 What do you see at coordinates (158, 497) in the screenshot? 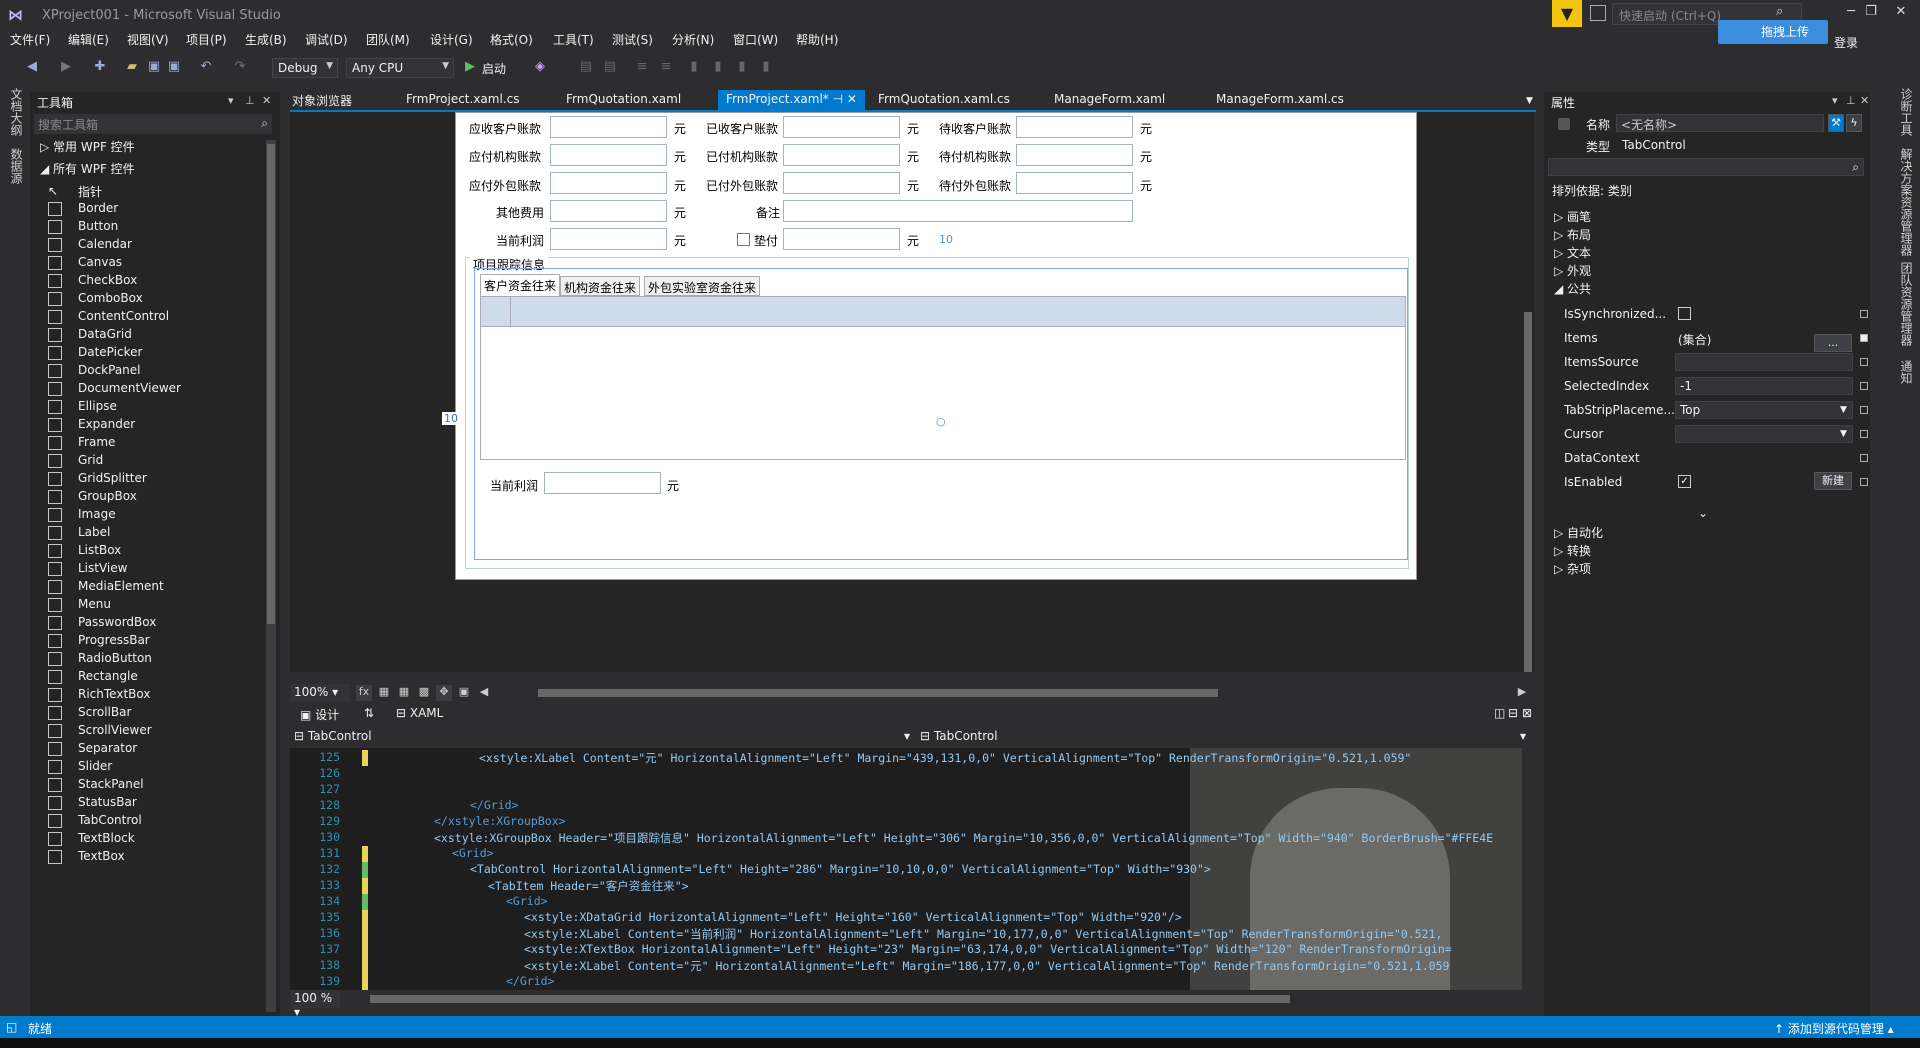
I see `toolbox-item: GroupBox` at bounding box center [158, 497].